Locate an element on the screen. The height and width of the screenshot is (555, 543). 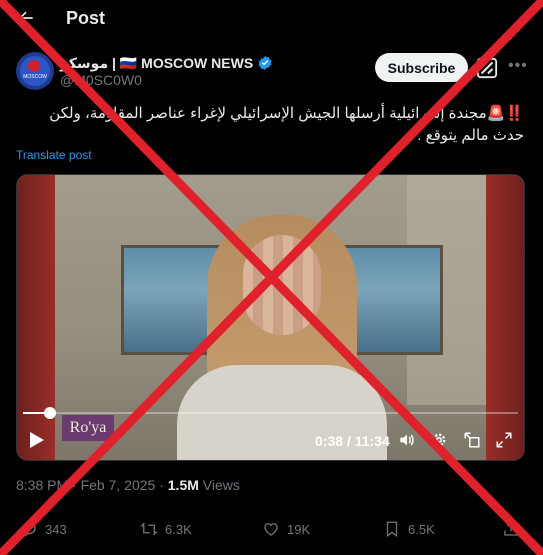
reply-icon is located at coordinates (29, 529).